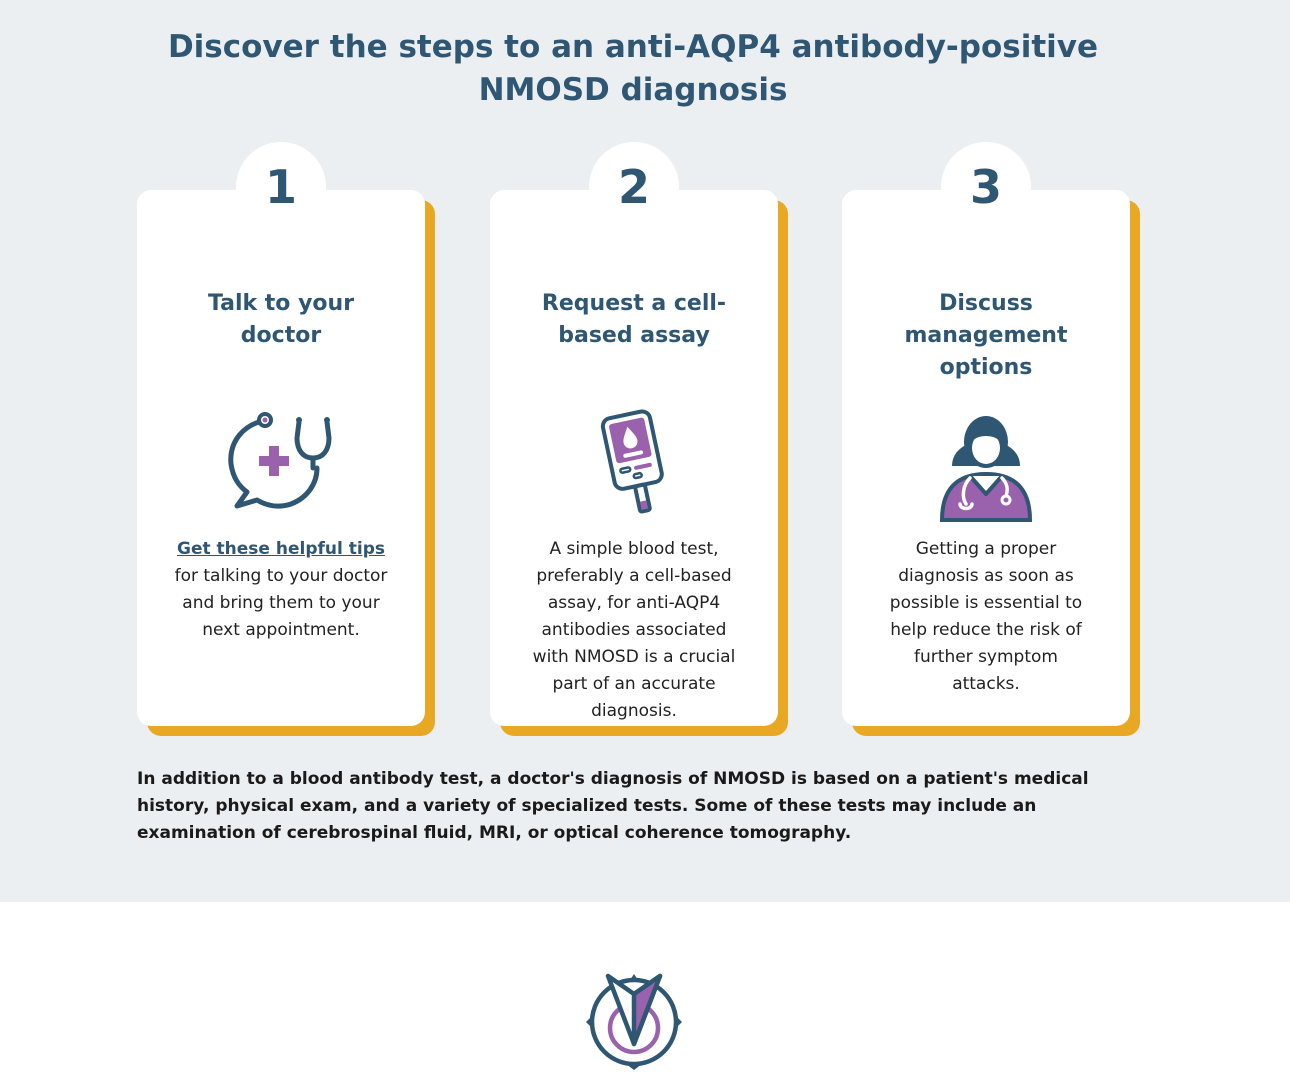 This screenshot has width=1290, height=1090. Describe the element at coordinates (632, 461) in the screenshot. I see `blood-test-device-icon` at that location.